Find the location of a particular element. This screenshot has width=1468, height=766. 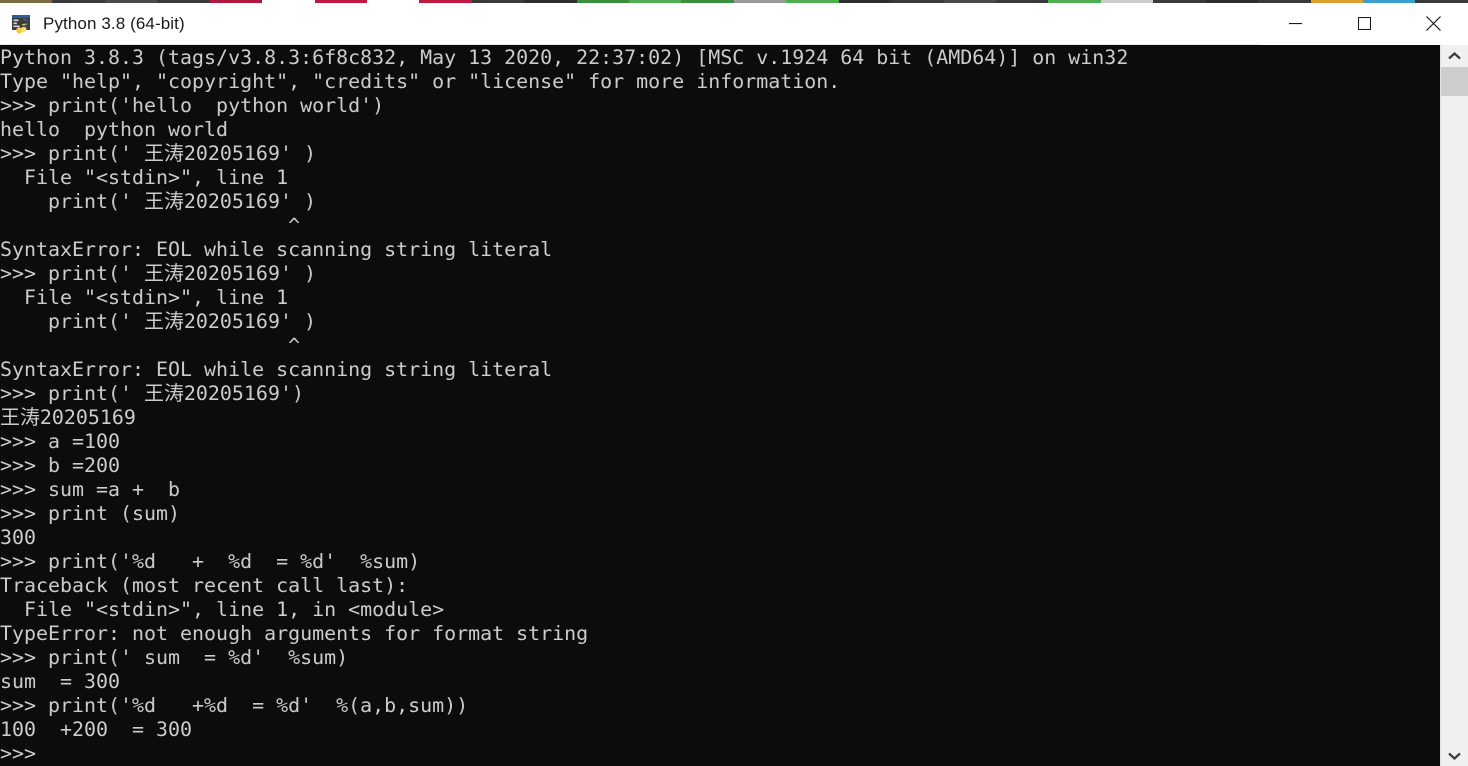

scrollbar-up-button is located at coordinates (1454, 56).